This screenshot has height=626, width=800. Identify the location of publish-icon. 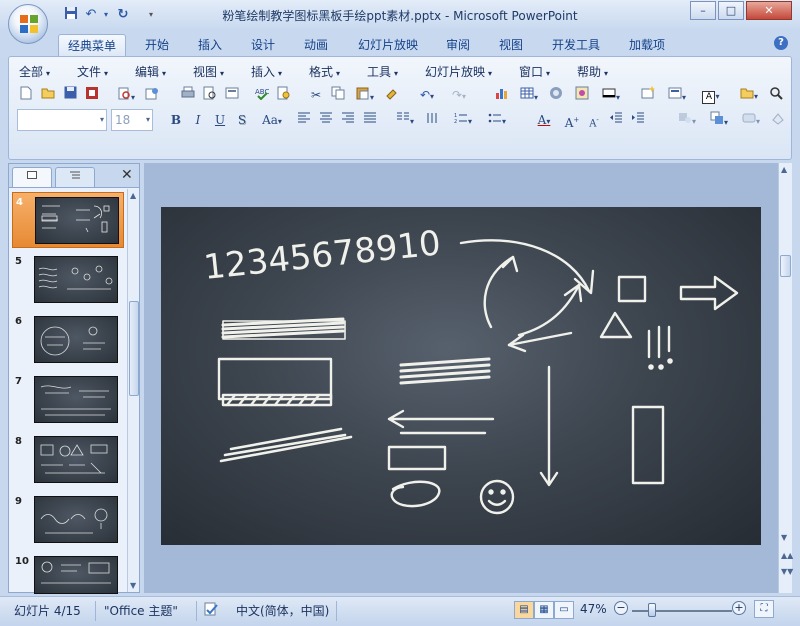
(152, 95).